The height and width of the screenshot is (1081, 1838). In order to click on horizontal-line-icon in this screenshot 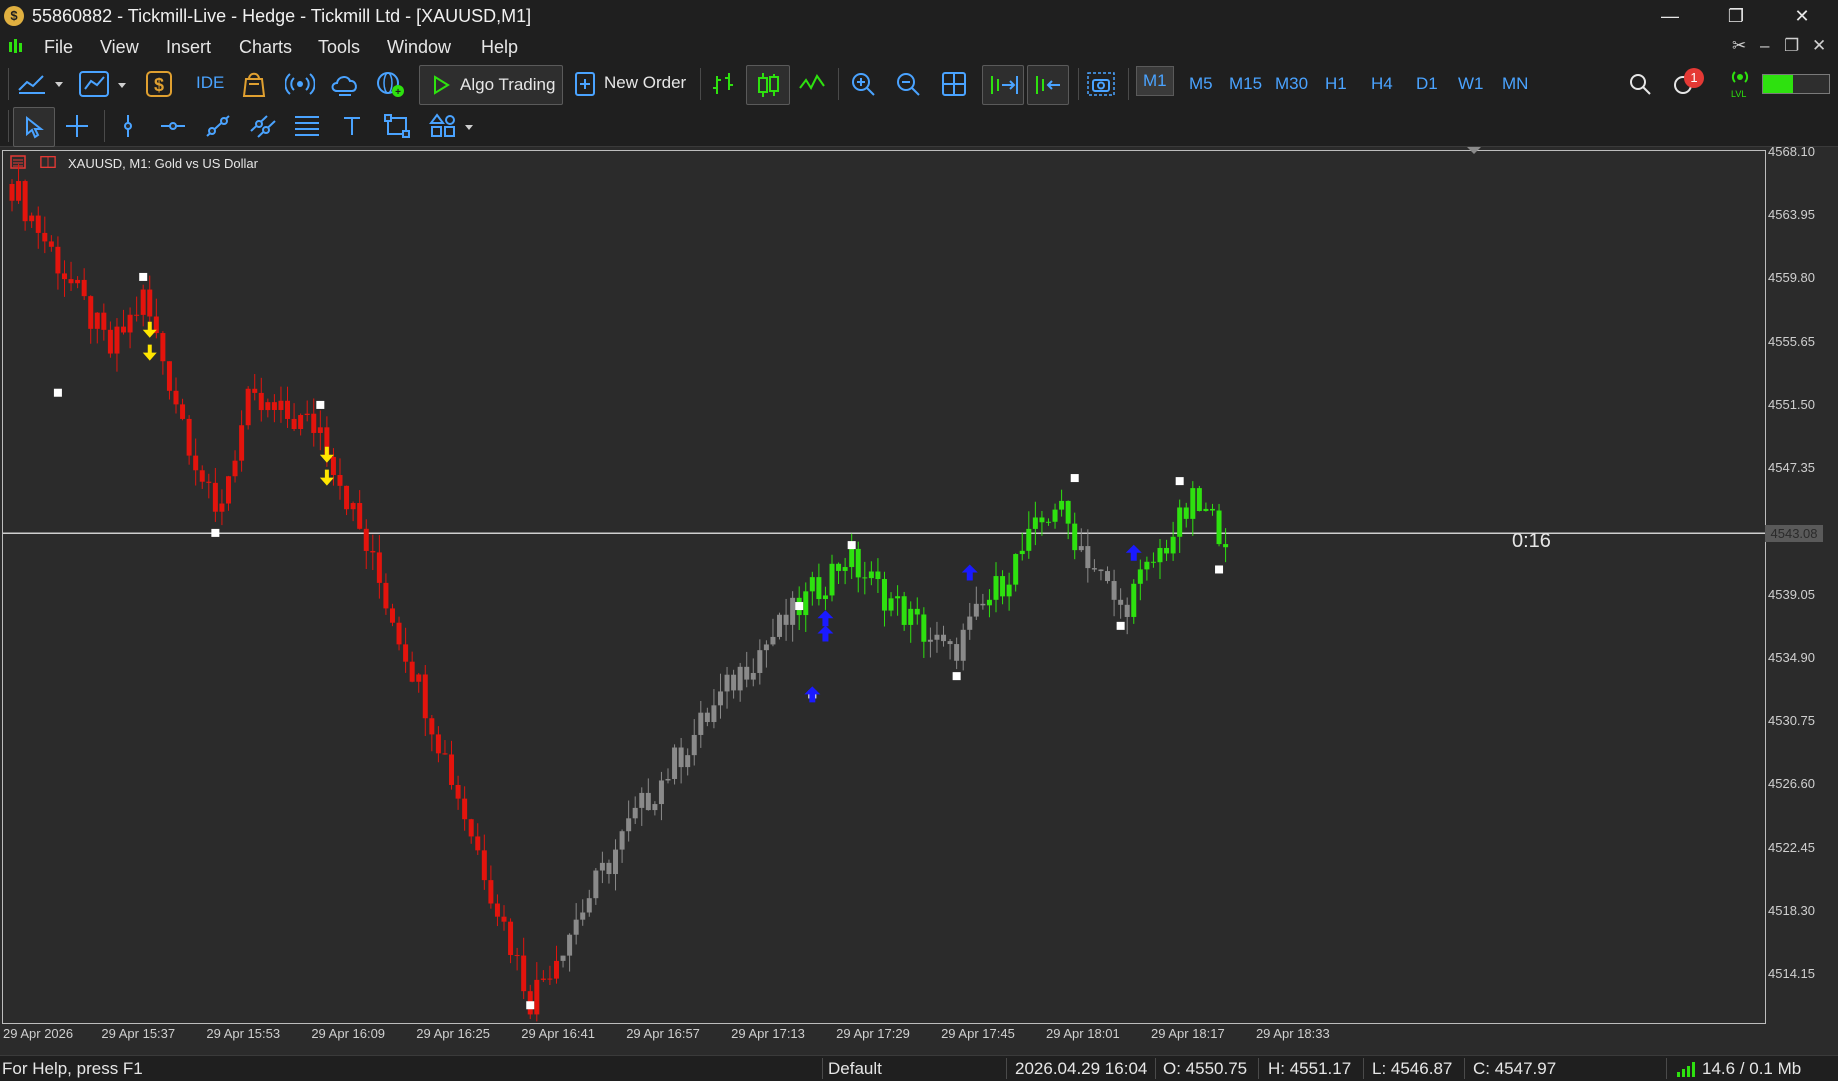, I will do `click(173, 126)`.